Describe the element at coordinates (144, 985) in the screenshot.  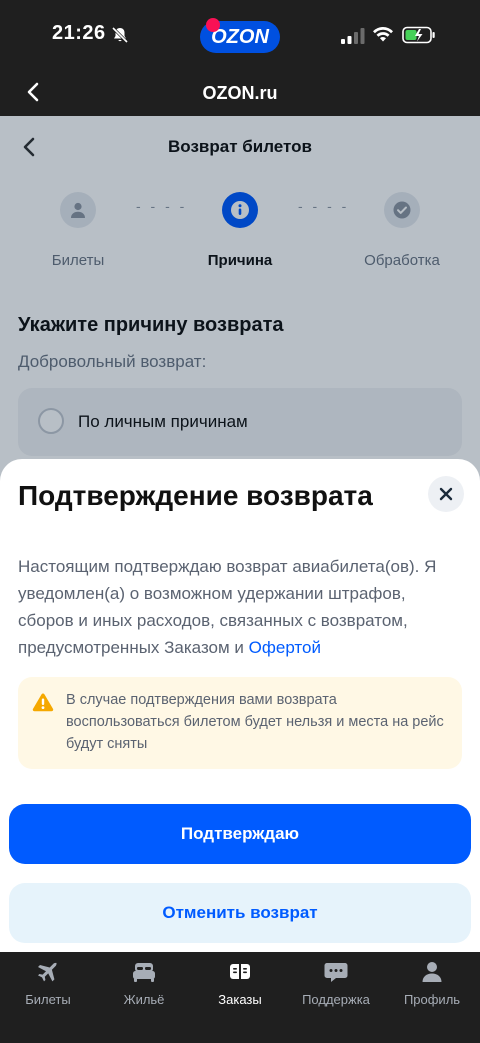
I see `tab-housing: Жильё` at that location.